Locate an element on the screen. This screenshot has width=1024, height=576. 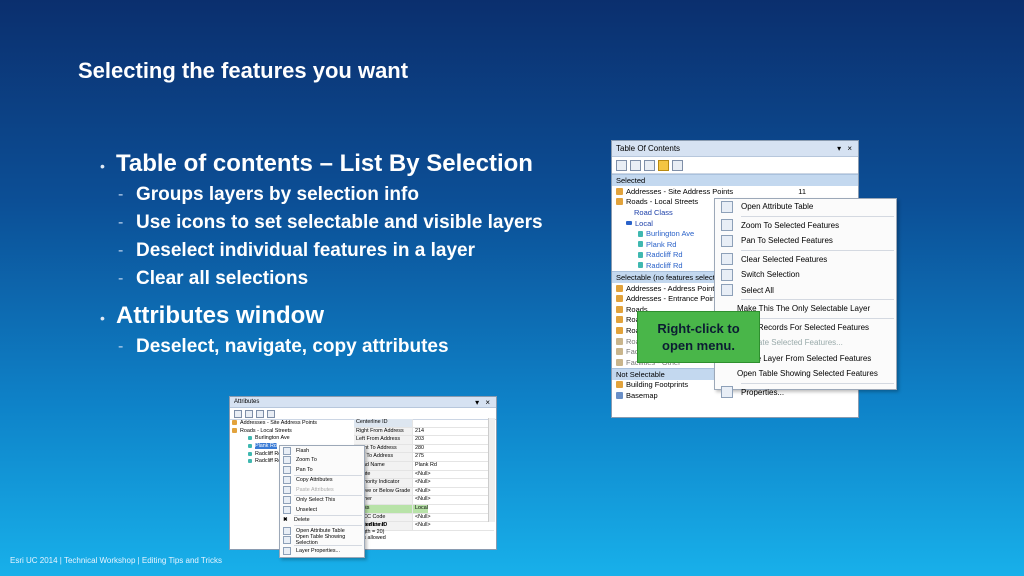
grid-row: CFCC Code <Null> is located at coordinates (424, 518).